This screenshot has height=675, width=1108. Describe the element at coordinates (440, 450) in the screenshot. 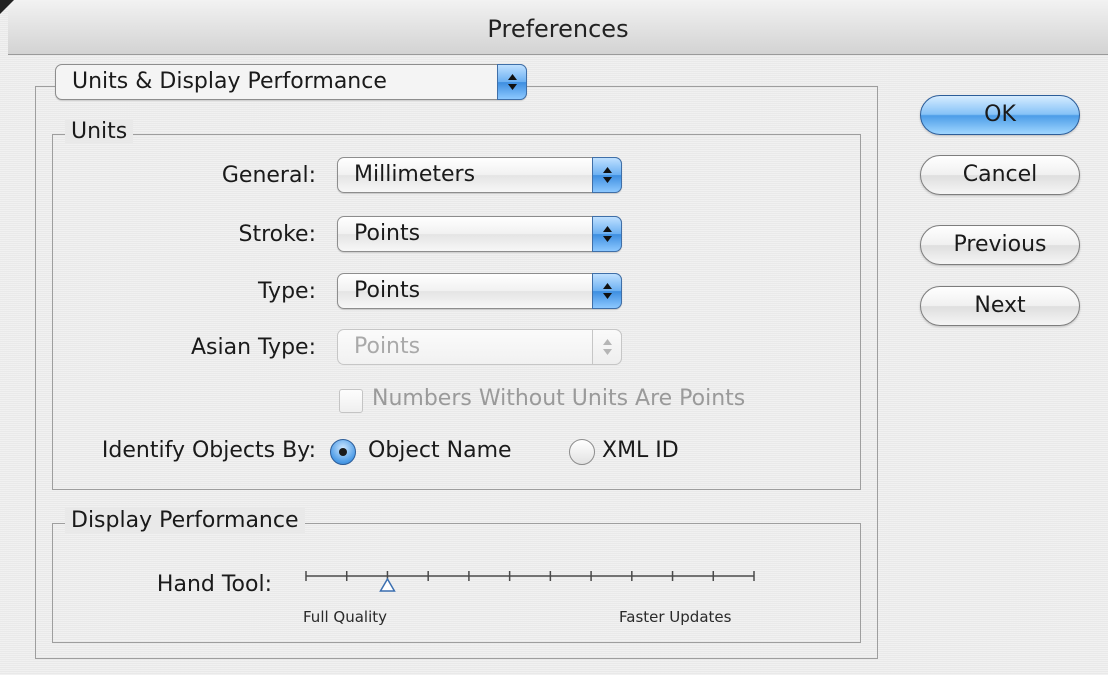

I see `object-name-radio-label: Object Name` at that location.